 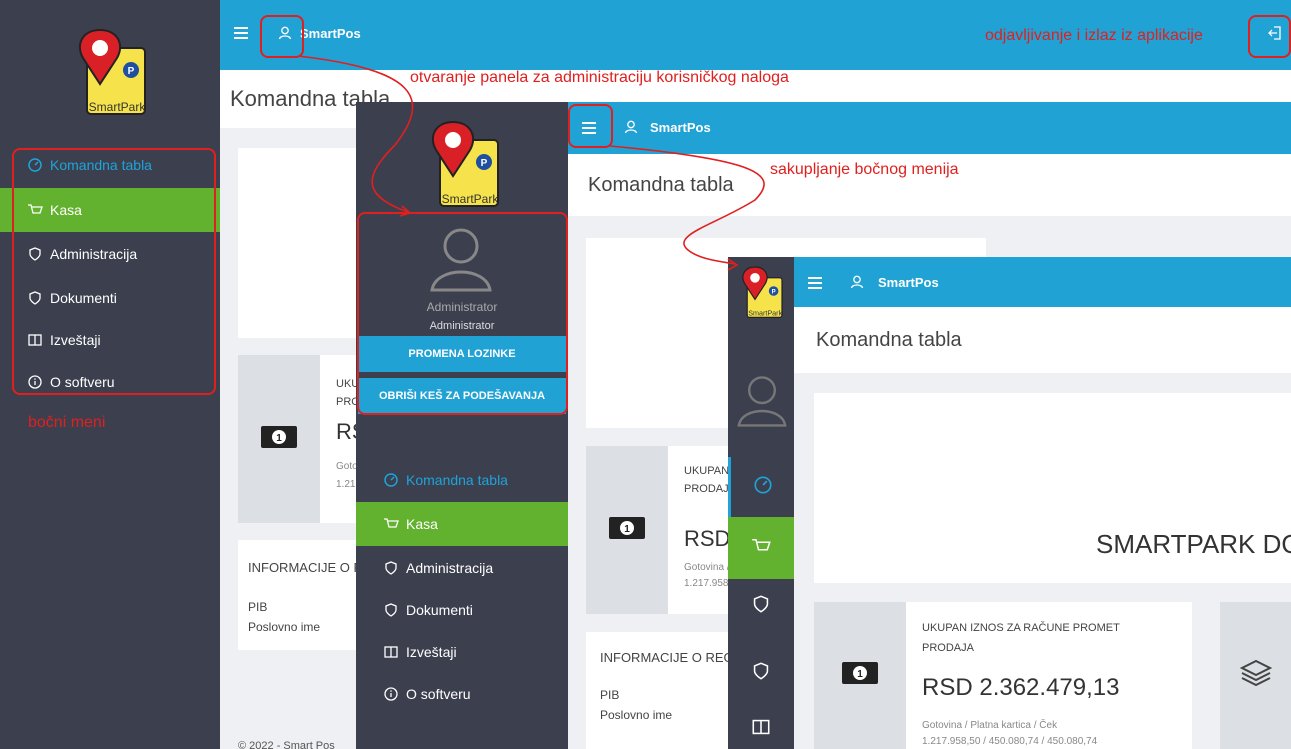 What do you see at coordinates (1021, 687) in the screenshot?
I see `stat-value: RSD 2.362.479,13` at bounding box center [1021, 687].